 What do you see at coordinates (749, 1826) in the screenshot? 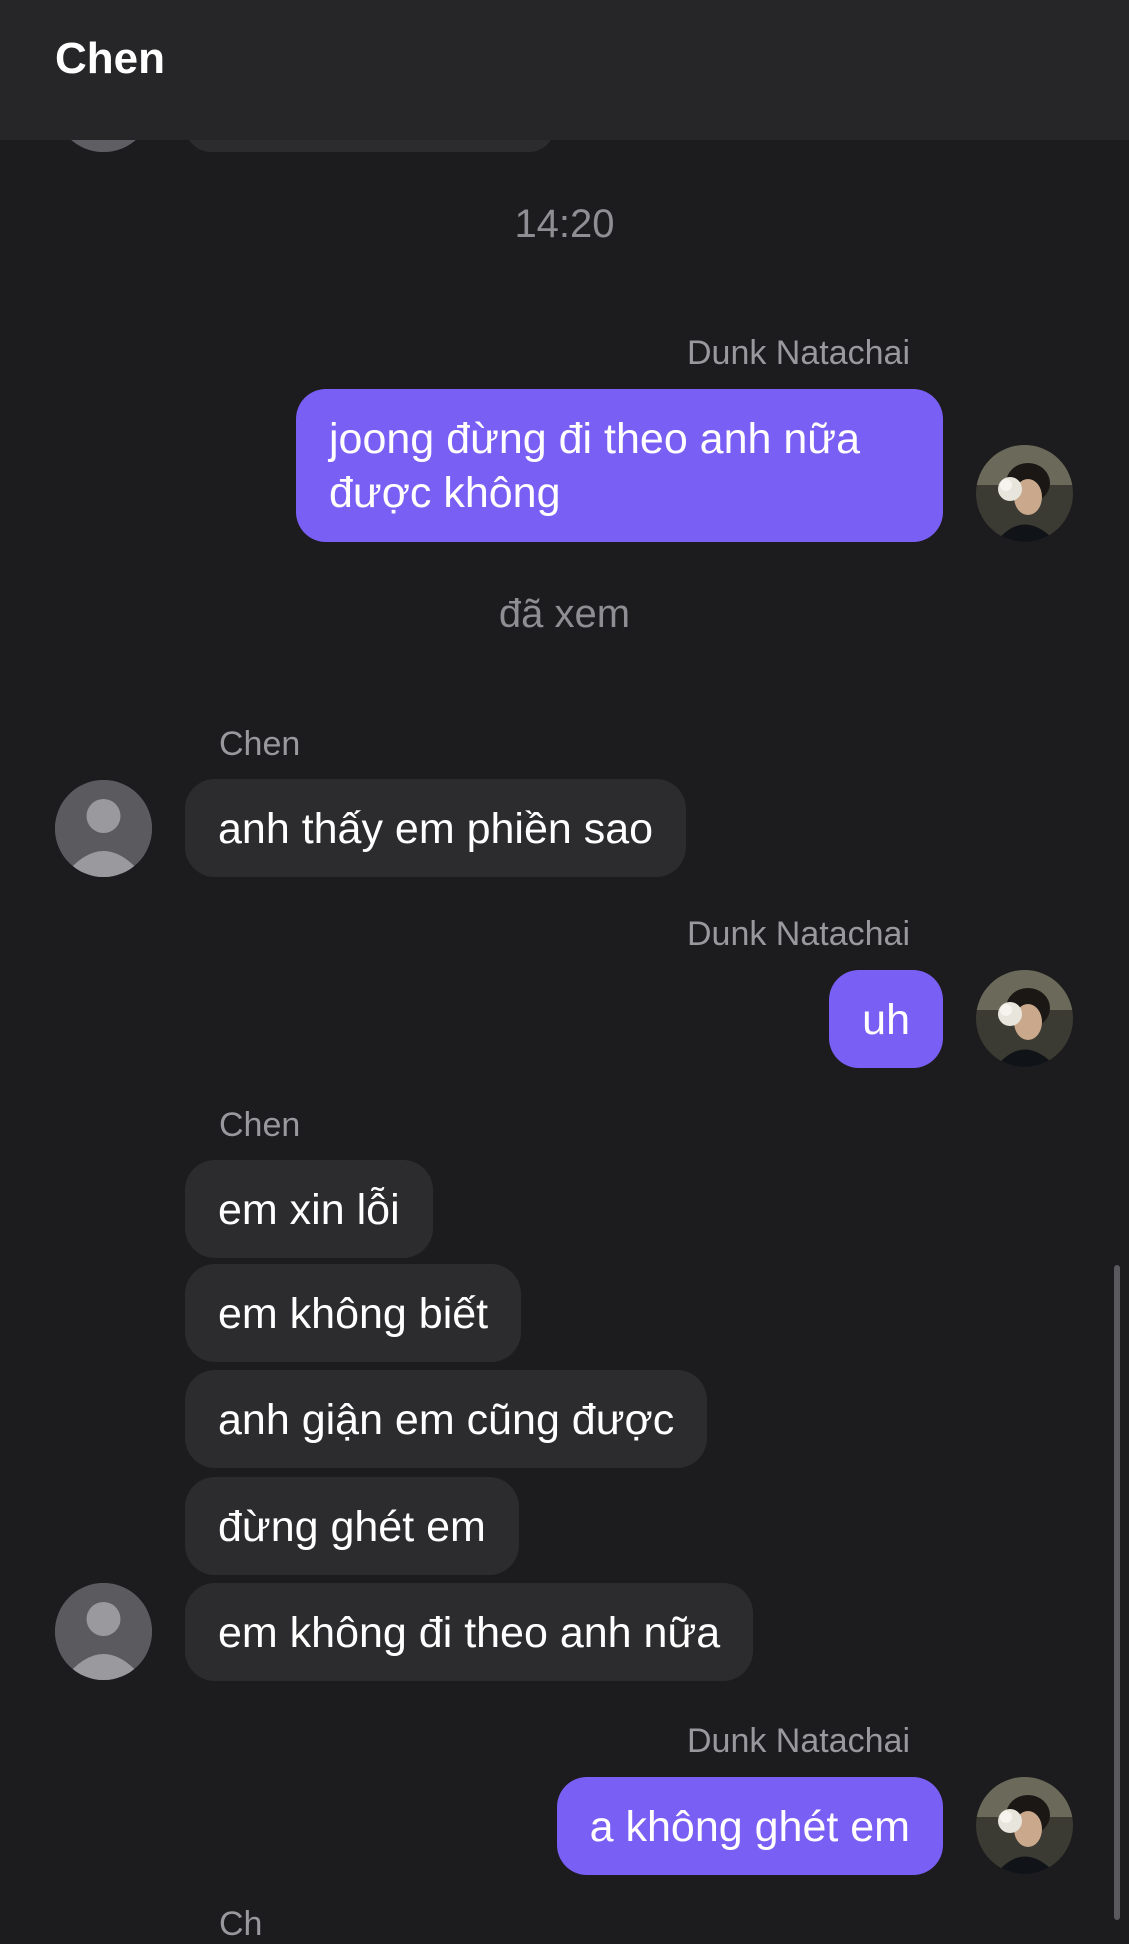
I see `message-bubble-outgoing: a không ghét em` at bounding box center [749, 1826].